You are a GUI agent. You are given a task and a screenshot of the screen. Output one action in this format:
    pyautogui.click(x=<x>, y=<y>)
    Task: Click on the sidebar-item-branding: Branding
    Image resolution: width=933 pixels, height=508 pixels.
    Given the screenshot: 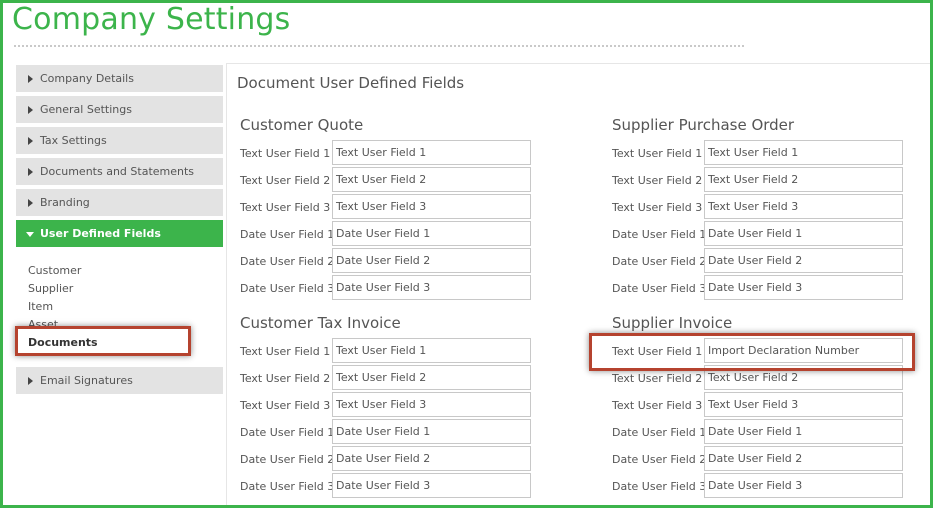 What is the action you would take?
    pyautogui.click(x=119, y=202)
    